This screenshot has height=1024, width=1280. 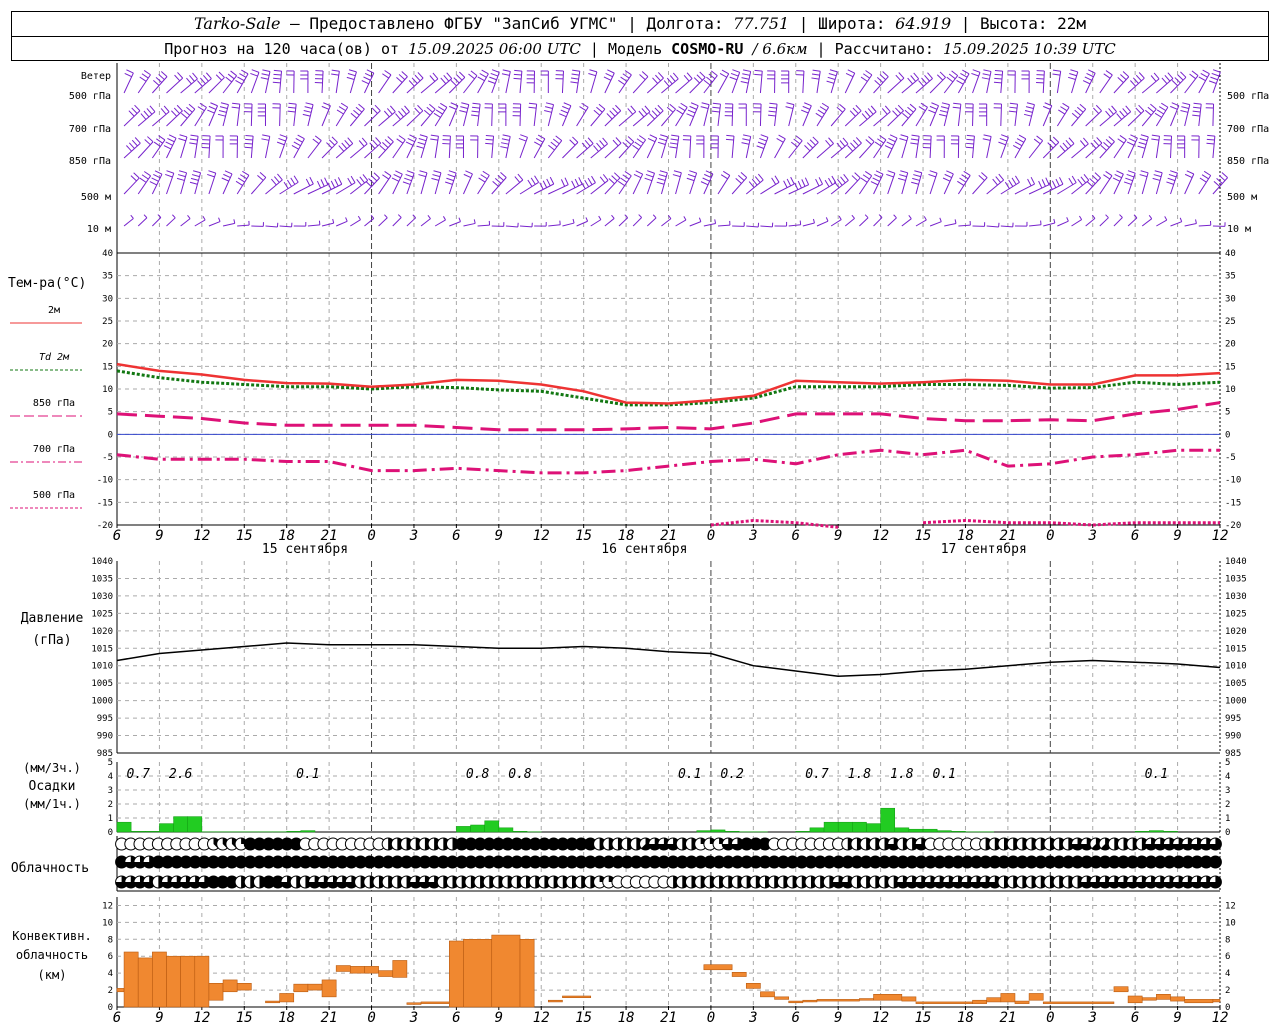 What do you see at coordinates (102, 614) in the screenshot?
I see `pres-ytick-left: 1025` at bounding box center [102, 614].